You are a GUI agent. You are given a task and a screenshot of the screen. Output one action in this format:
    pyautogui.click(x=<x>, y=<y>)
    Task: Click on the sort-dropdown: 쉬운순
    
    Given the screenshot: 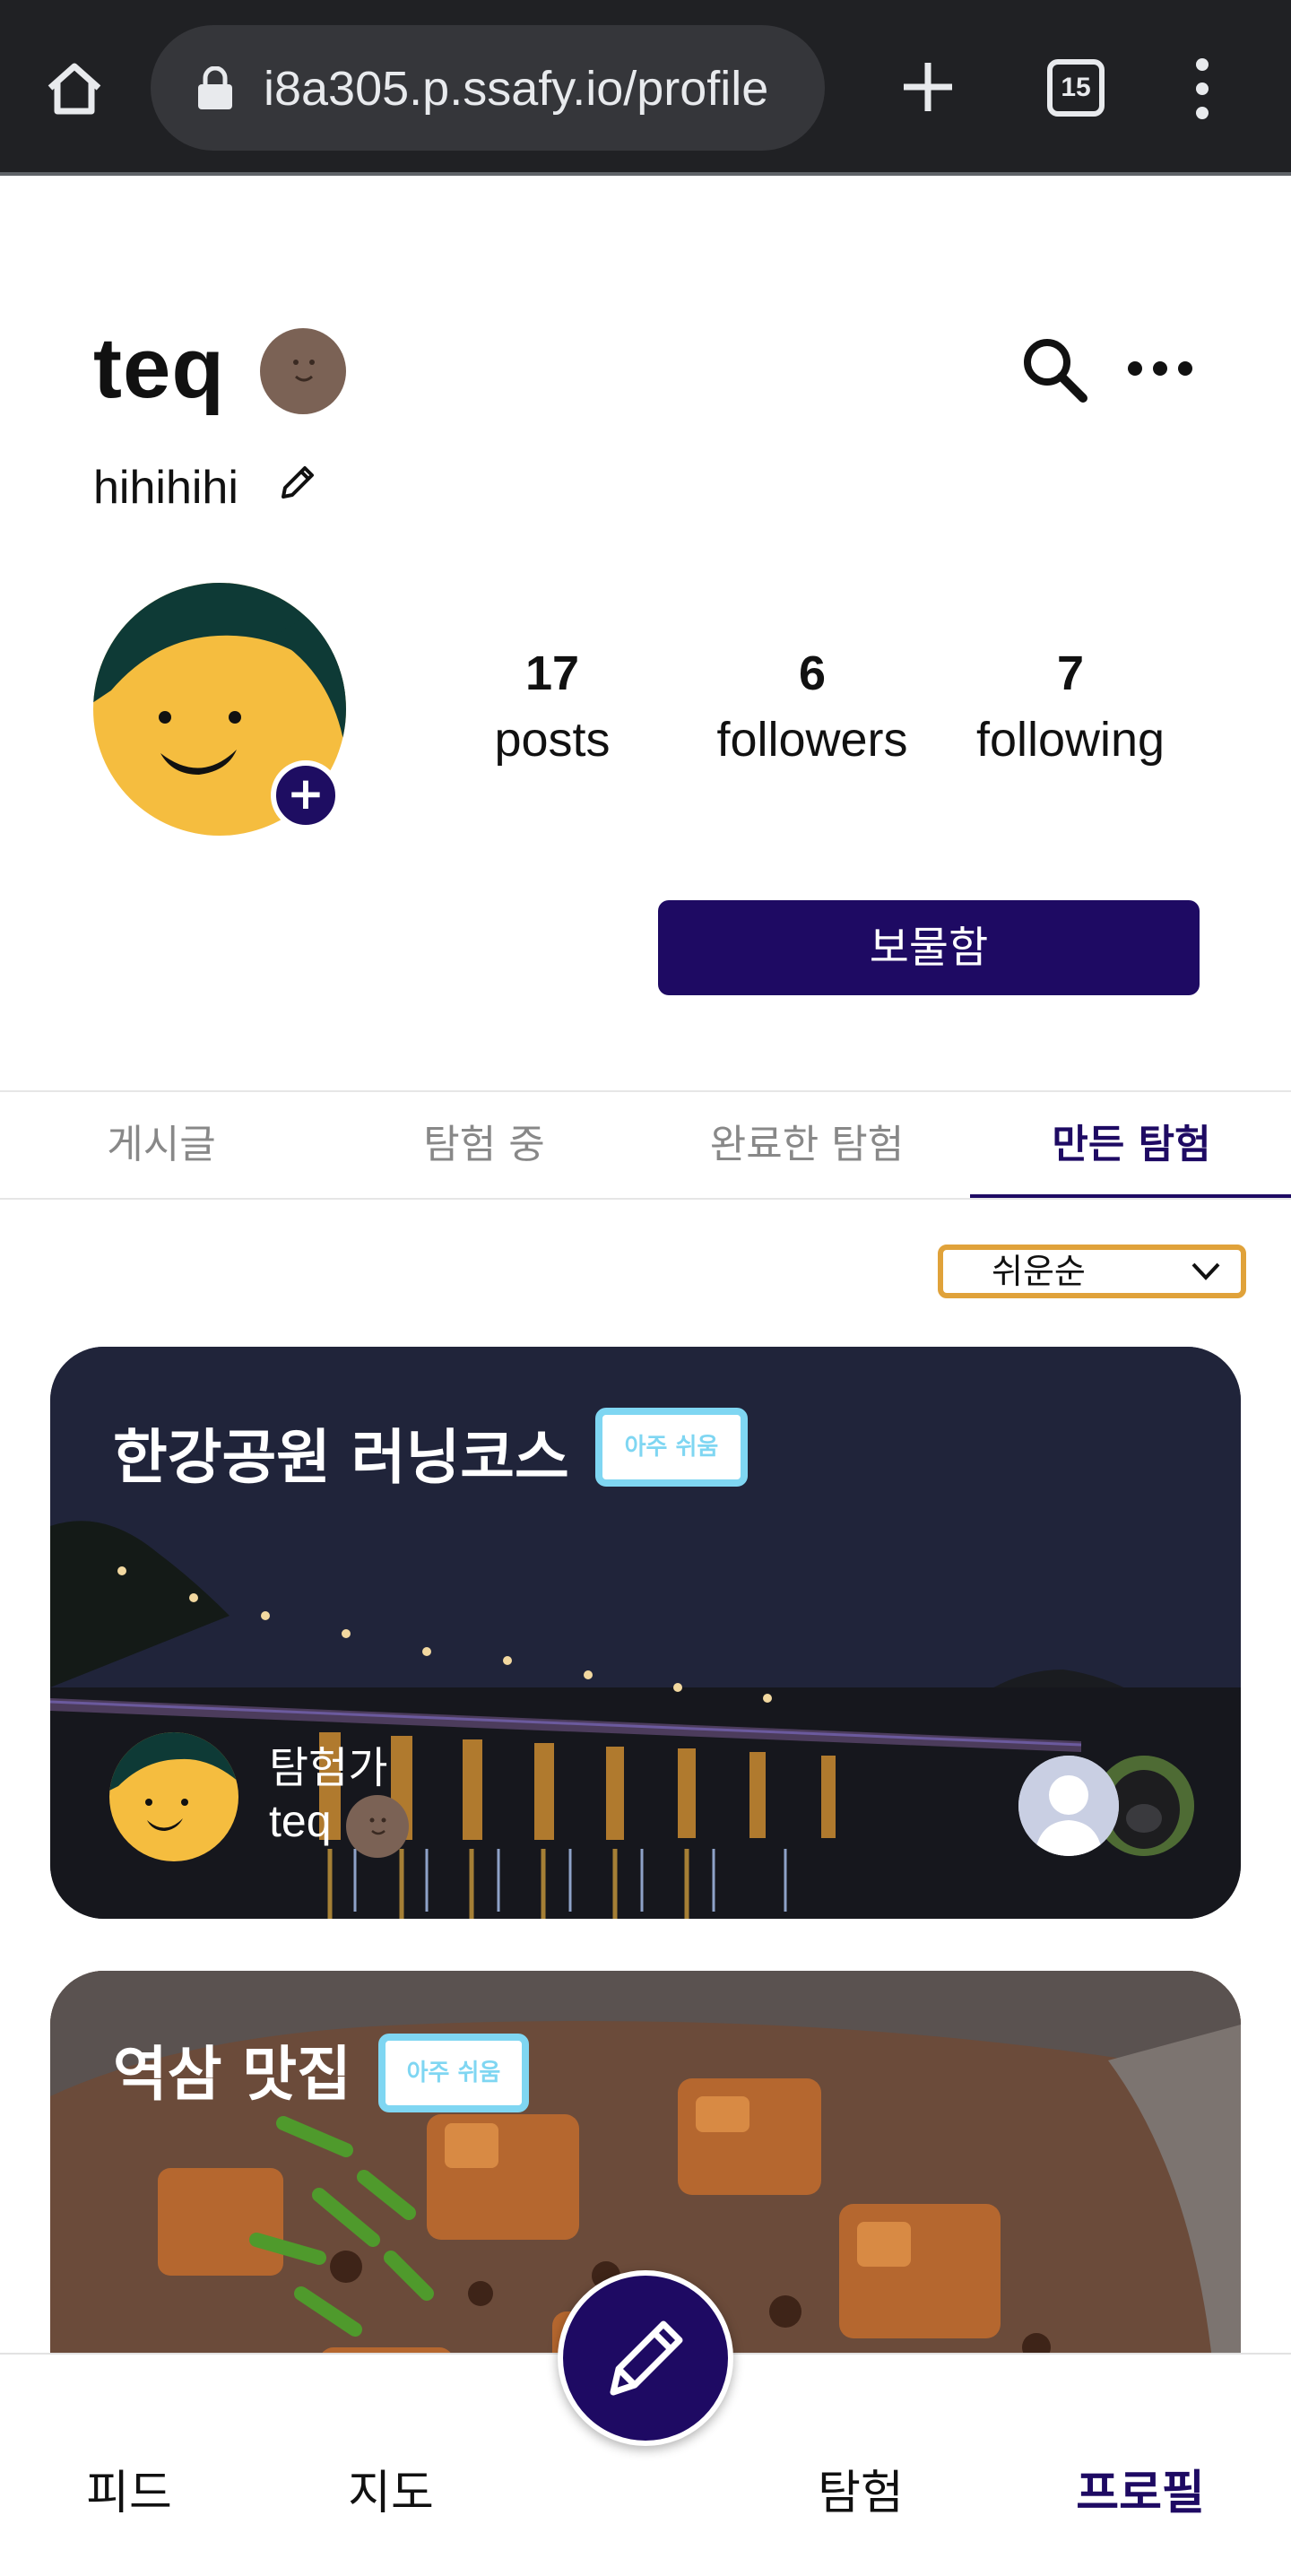 What is the action you would take?
    pyautogui.click(x=1092, y=1271)
    